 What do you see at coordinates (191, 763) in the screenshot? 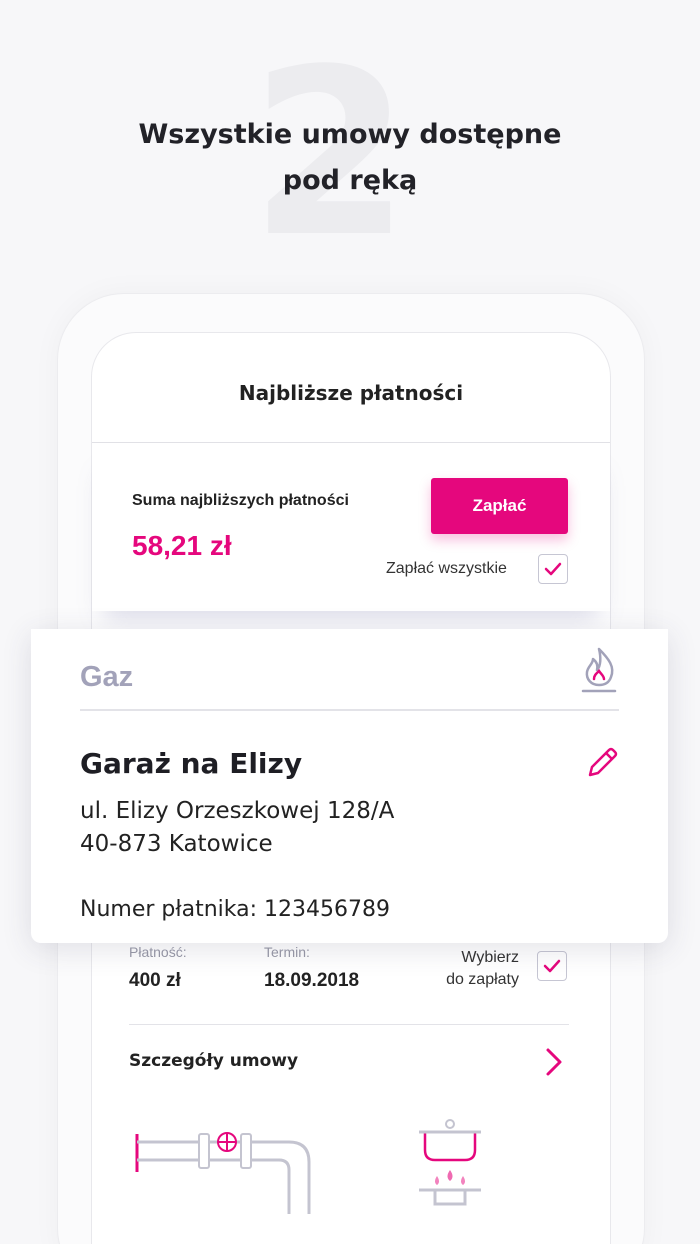
I see `contract-name: Garaż na Elizy` at bounding box center [191, 763].